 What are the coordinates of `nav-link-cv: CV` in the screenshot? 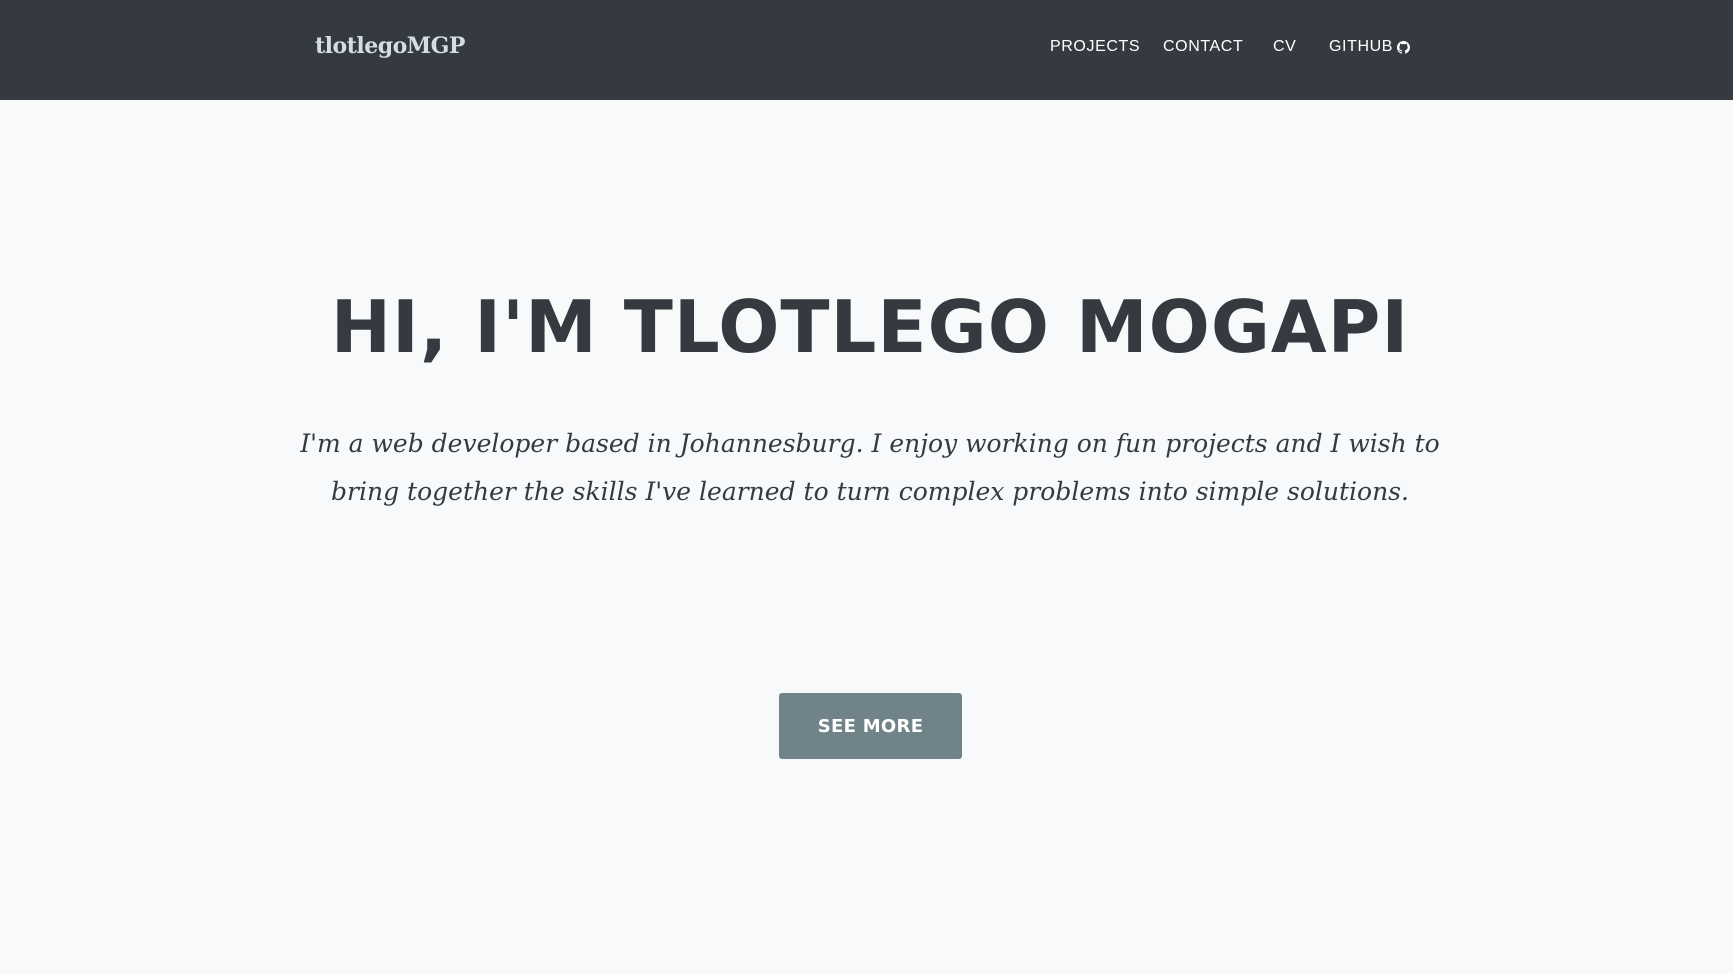 It's located at (1284, 47).